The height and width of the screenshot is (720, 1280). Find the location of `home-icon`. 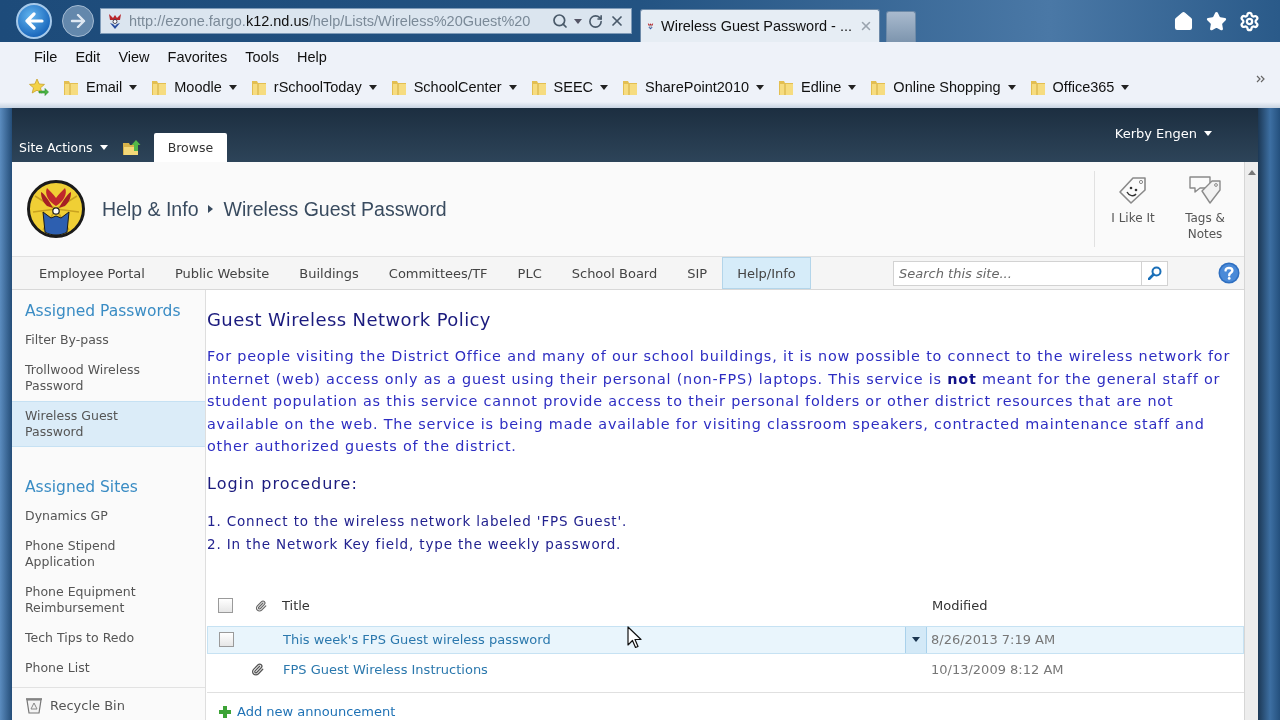

home-icon is located at coordinates (1183, 21).